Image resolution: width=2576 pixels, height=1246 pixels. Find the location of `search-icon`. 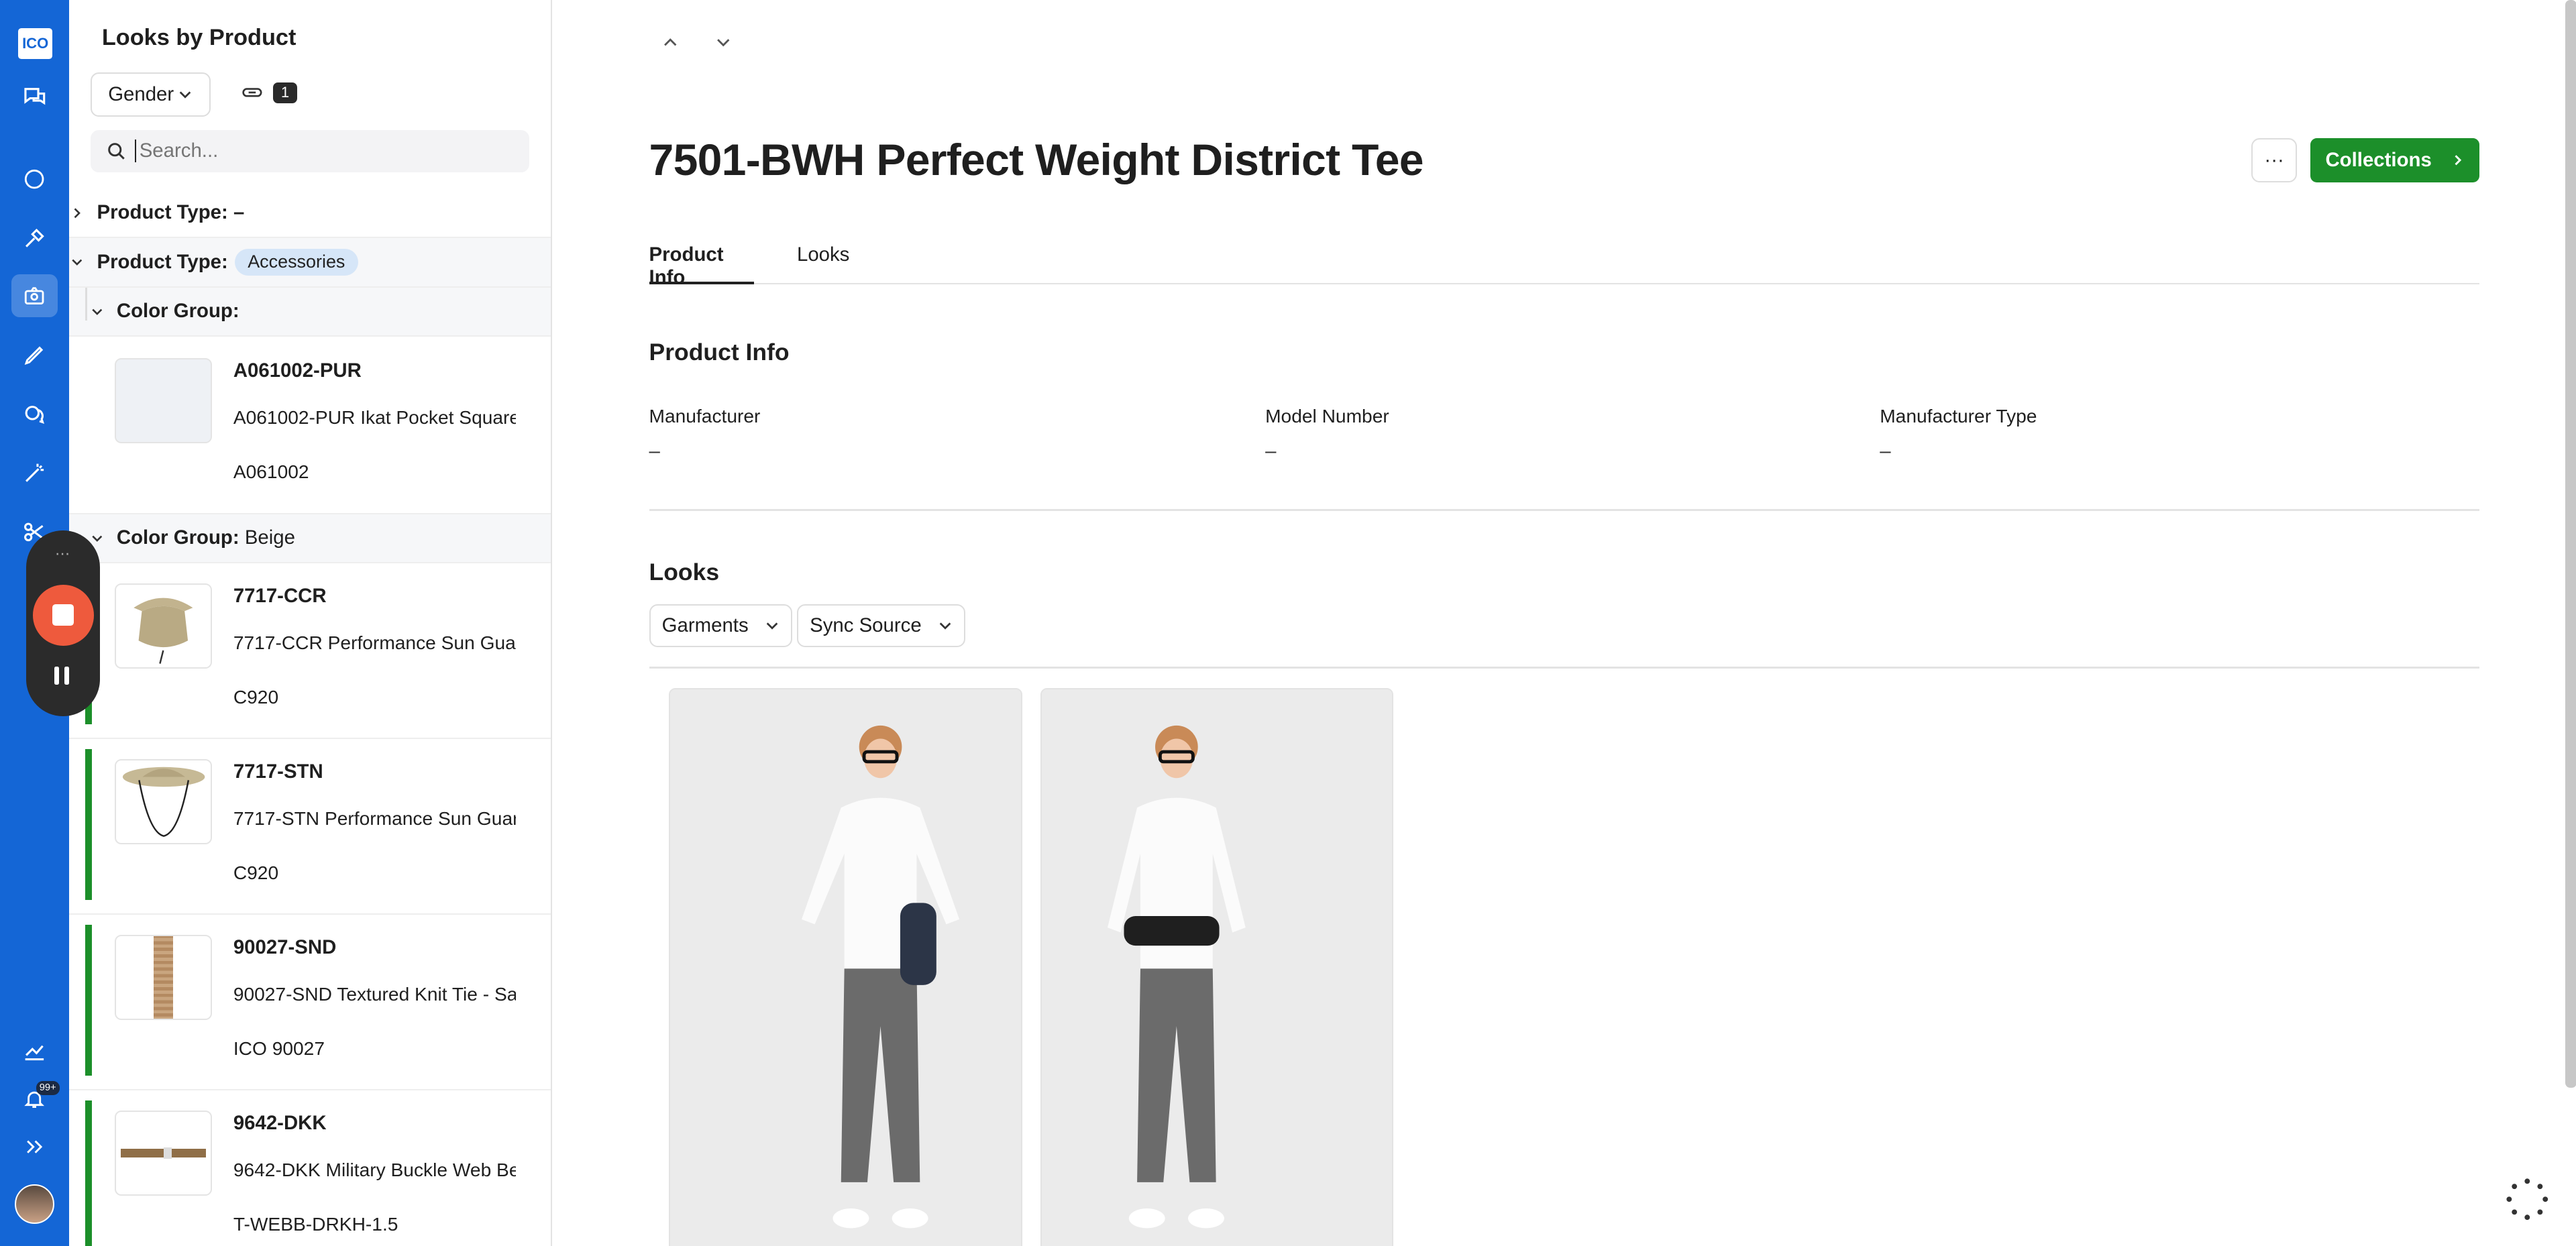

search-icon is located at coordinates (116, 151).